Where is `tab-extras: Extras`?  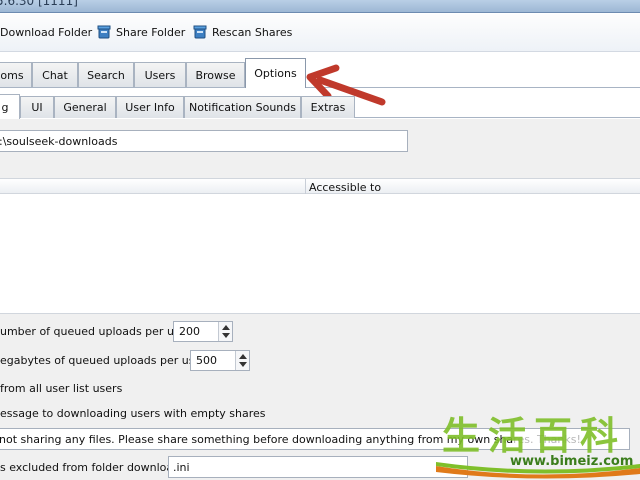 tab-extras: Extras is located at coordinates (328, 107).